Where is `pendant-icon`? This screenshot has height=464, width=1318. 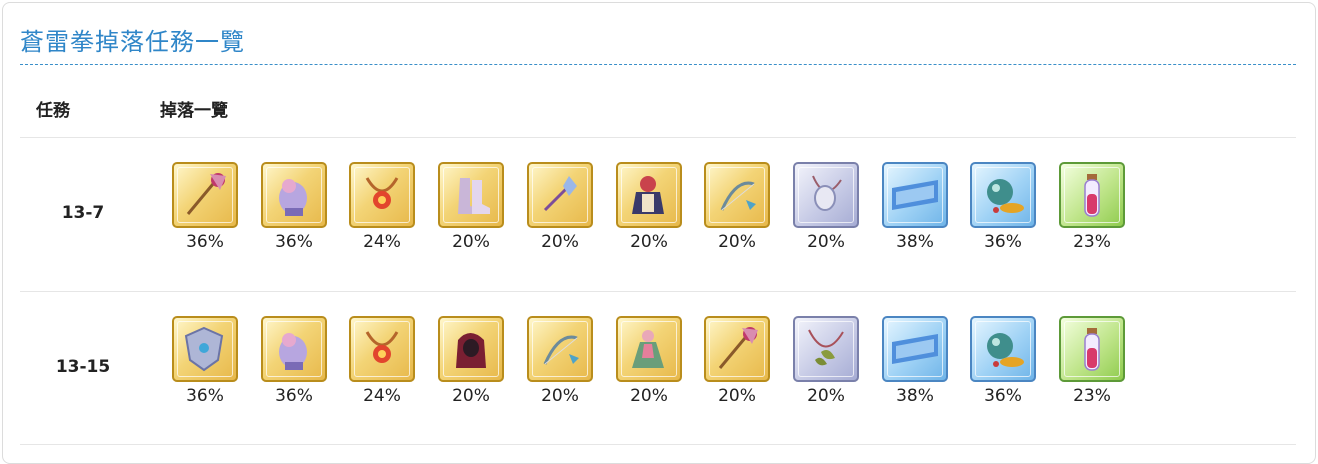 pendant-icon is located at coordinates (826, 195).